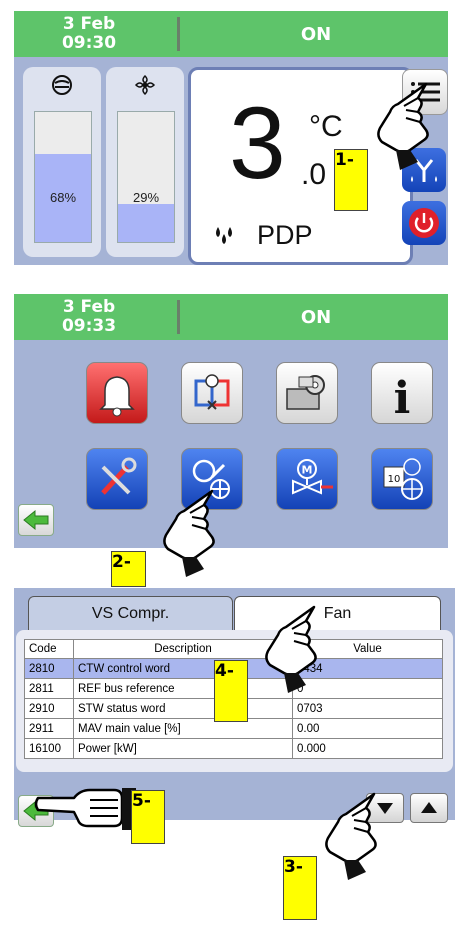 This screenshot has height=926, width=459. I want to click on tools-button, so click(117, 479).